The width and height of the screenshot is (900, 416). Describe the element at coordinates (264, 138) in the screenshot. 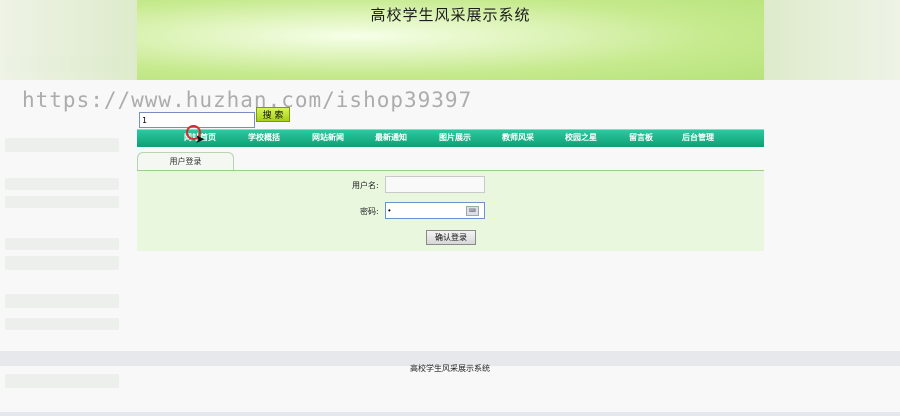

I see `nav-item-school-overview: 学校概括` at that location.